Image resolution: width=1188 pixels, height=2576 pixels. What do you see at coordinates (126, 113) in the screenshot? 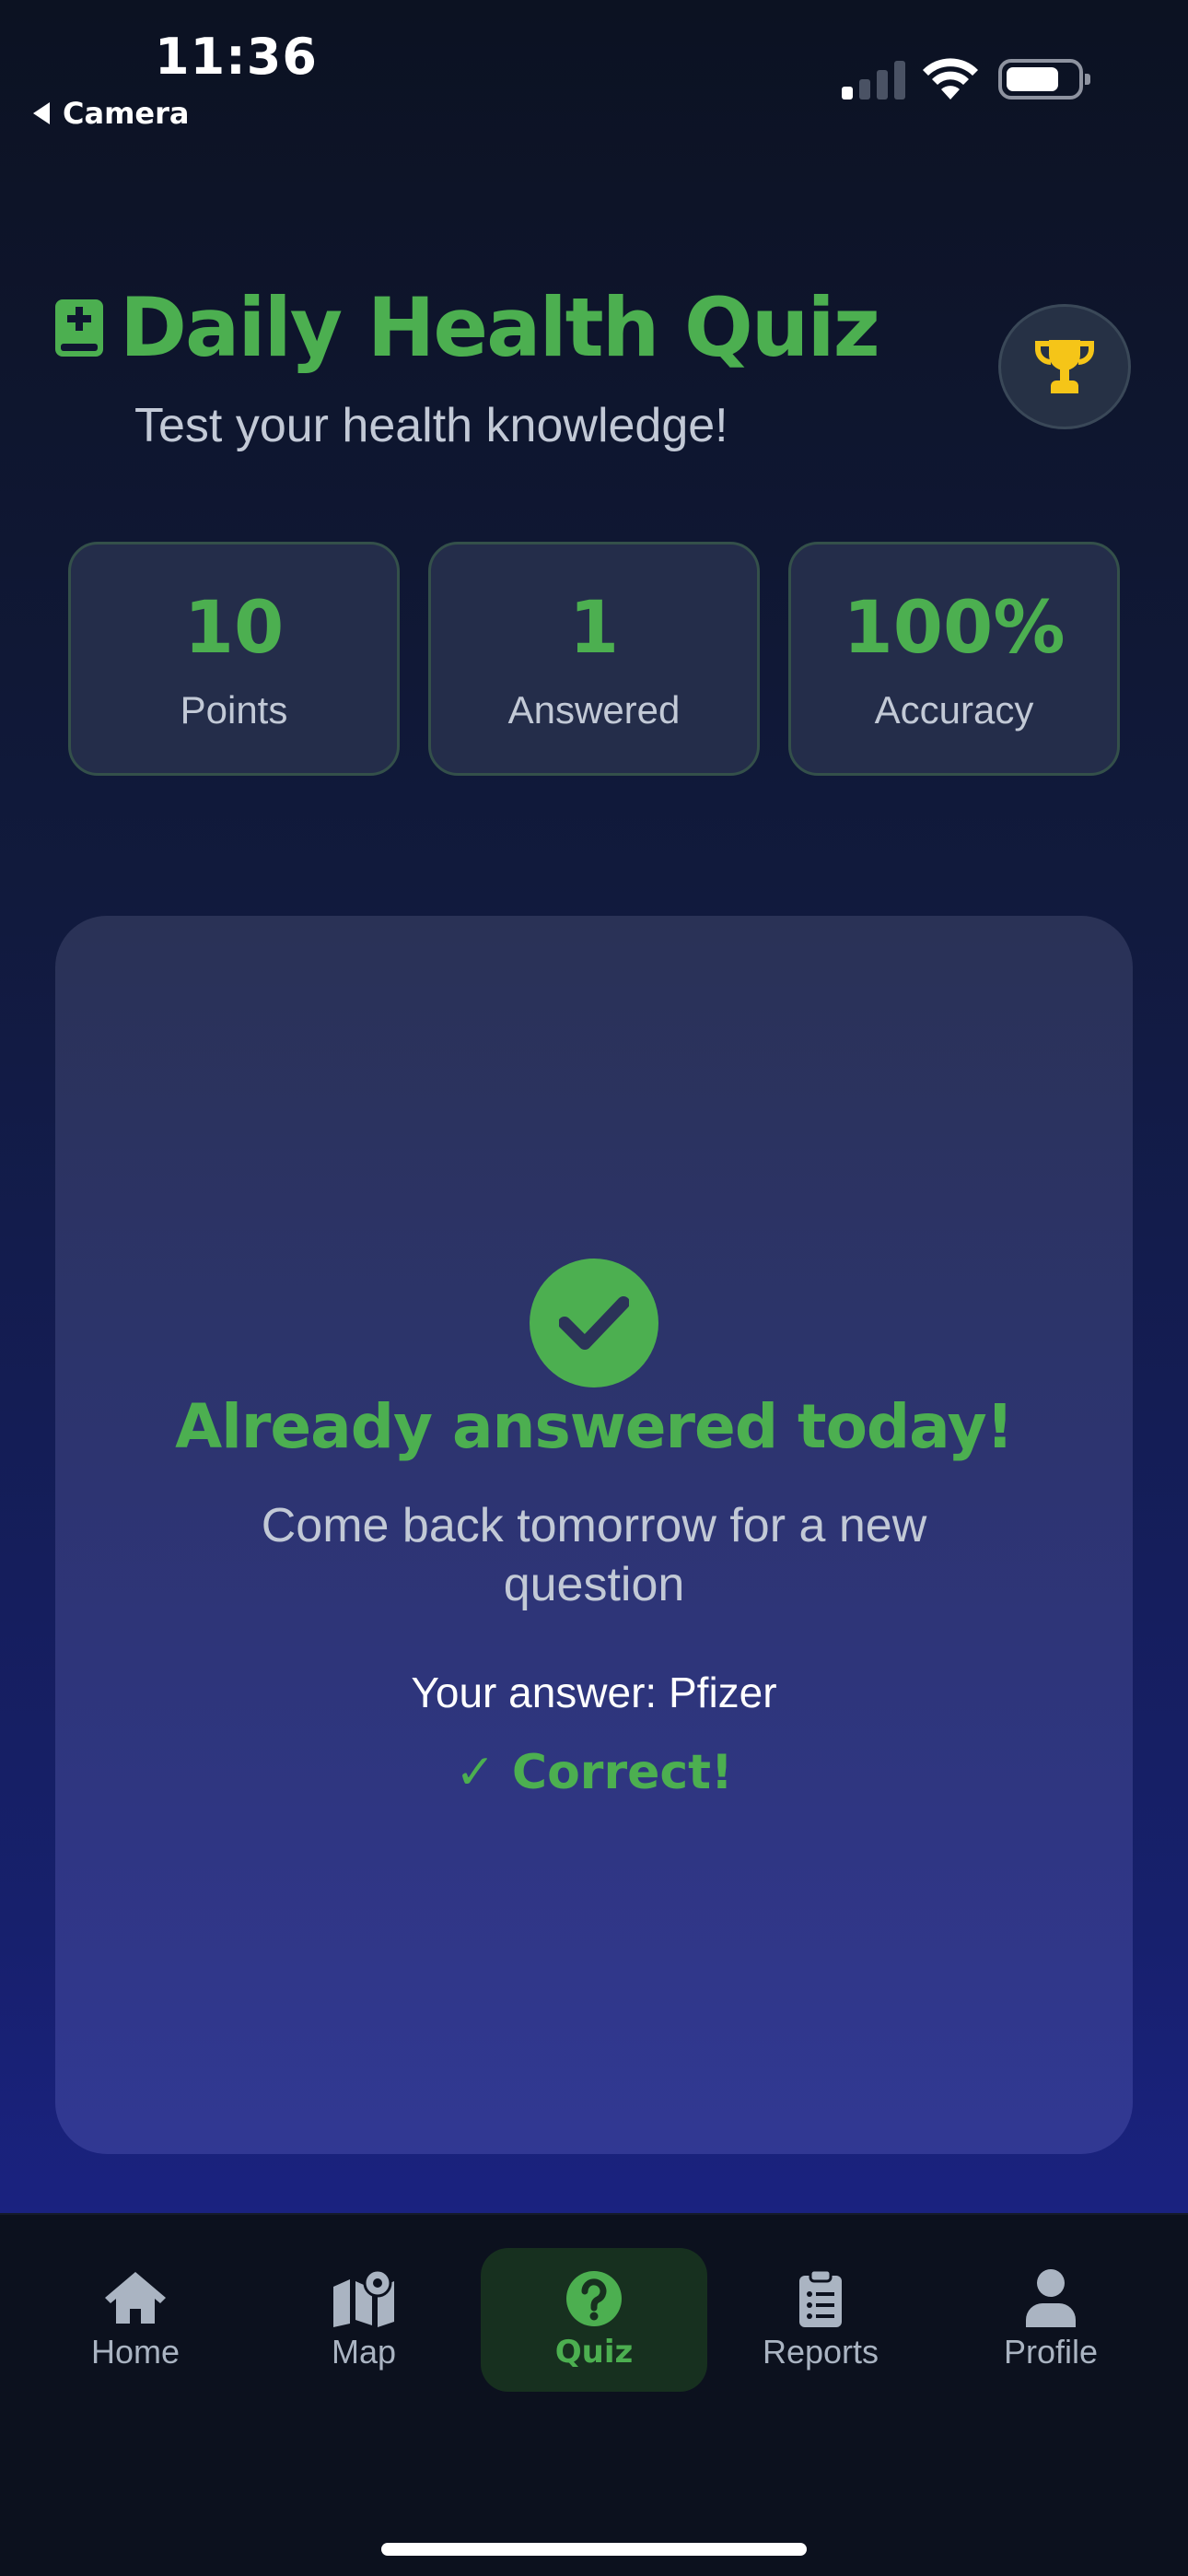
I see `back-app-label: Camera` at bounding box center [126, 113].